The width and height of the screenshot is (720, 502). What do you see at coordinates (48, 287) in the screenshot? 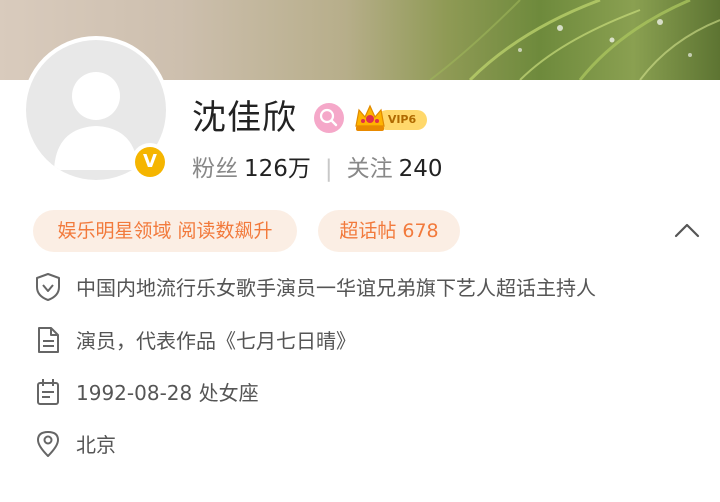
I see `shield-icon` at bounding box center [48, 287].